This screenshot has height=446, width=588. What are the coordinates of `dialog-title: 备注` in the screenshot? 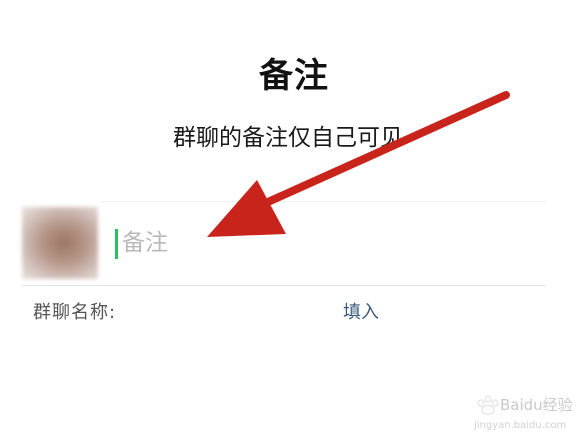 It's located at (294, 76).